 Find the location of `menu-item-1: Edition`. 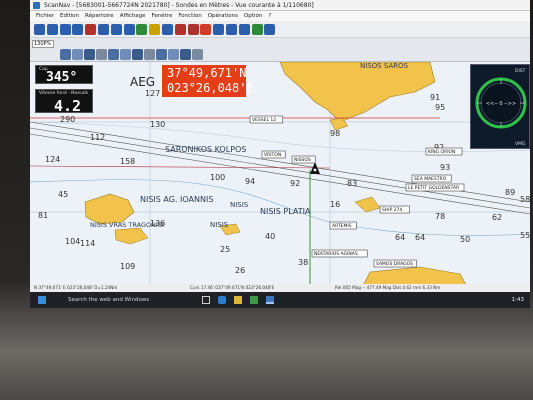

menu-item-1: Edition is located at coordinates (69, 16).